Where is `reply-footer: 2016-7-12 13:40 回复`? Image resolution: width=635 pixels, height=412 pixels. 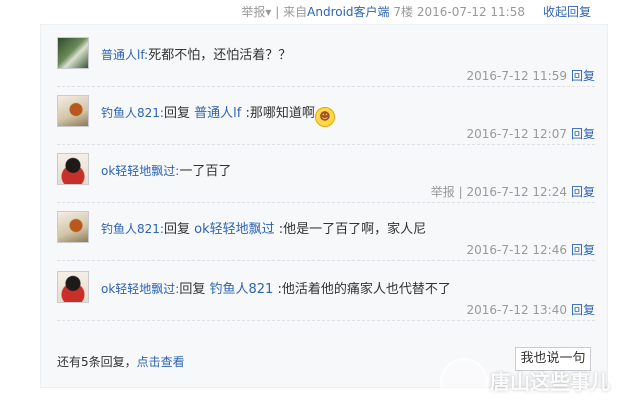
reply-footer: 2016-7-12 13:40 回复 is located at coordinates (530, 309).